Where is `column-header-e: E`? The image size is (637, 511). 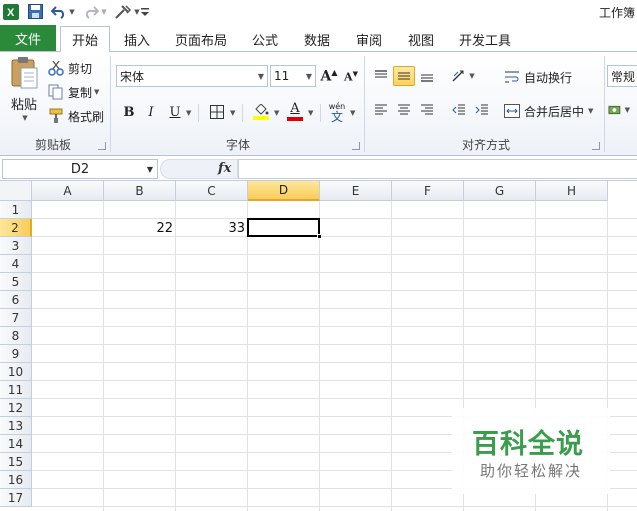
column-header-e: E is located at coordinates (356, 191).